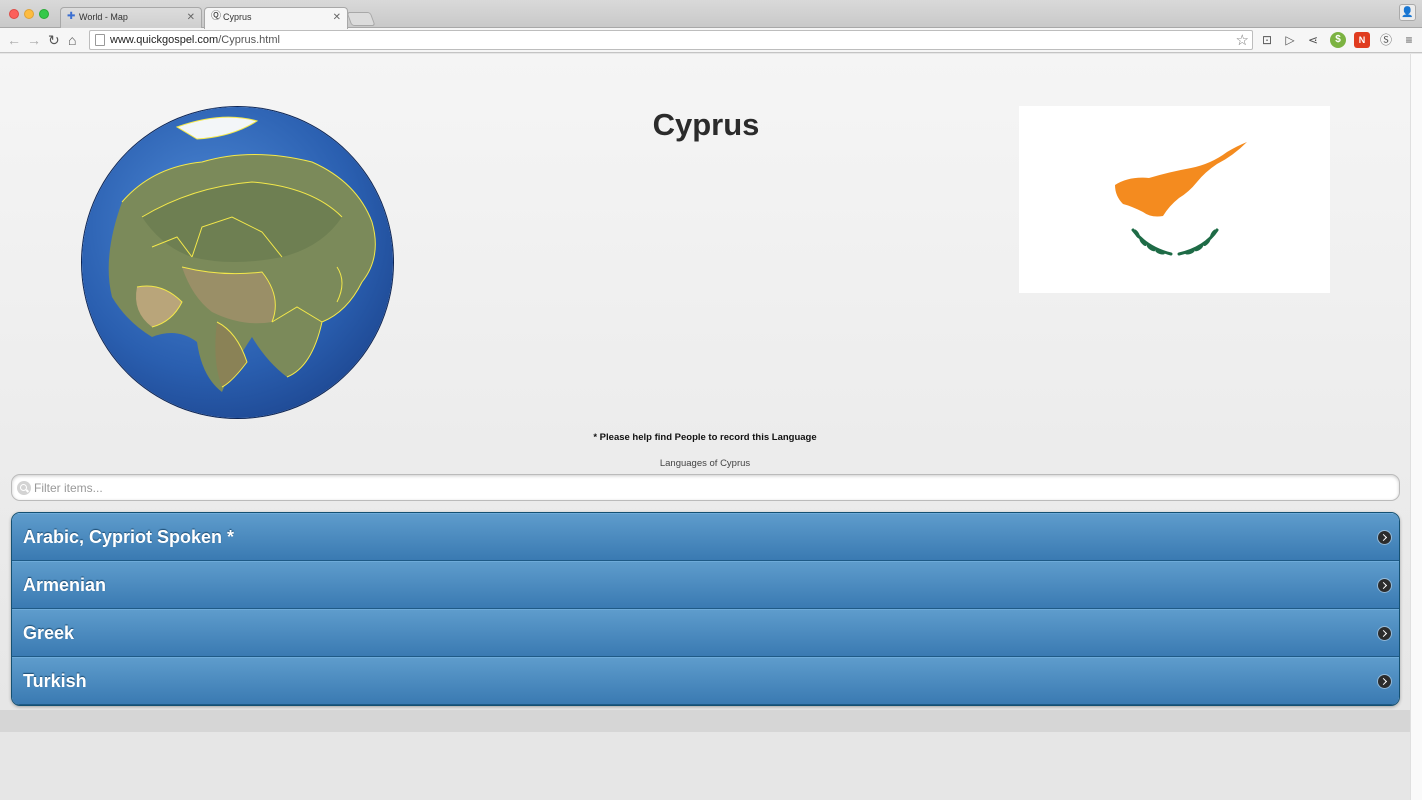  What do you see at coordinates (705, 681) in the screenshot?
I see `list-item: Turkish` at bounding box center [705, 681].